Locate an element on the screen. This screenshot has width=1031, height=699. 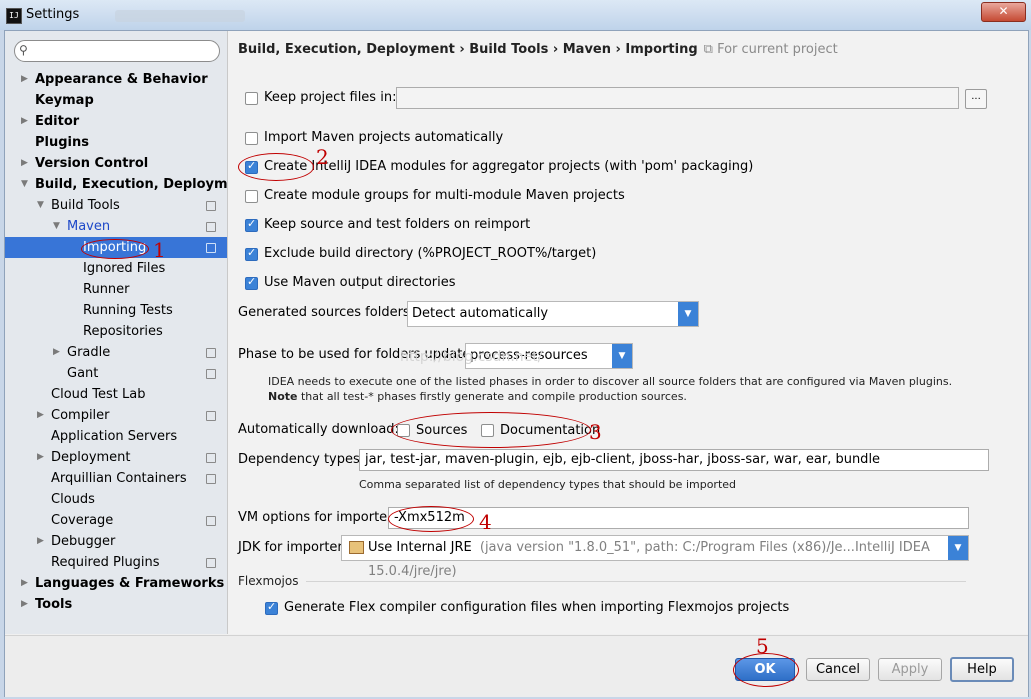
window-title: Settings is located at coordinates (53, 14).